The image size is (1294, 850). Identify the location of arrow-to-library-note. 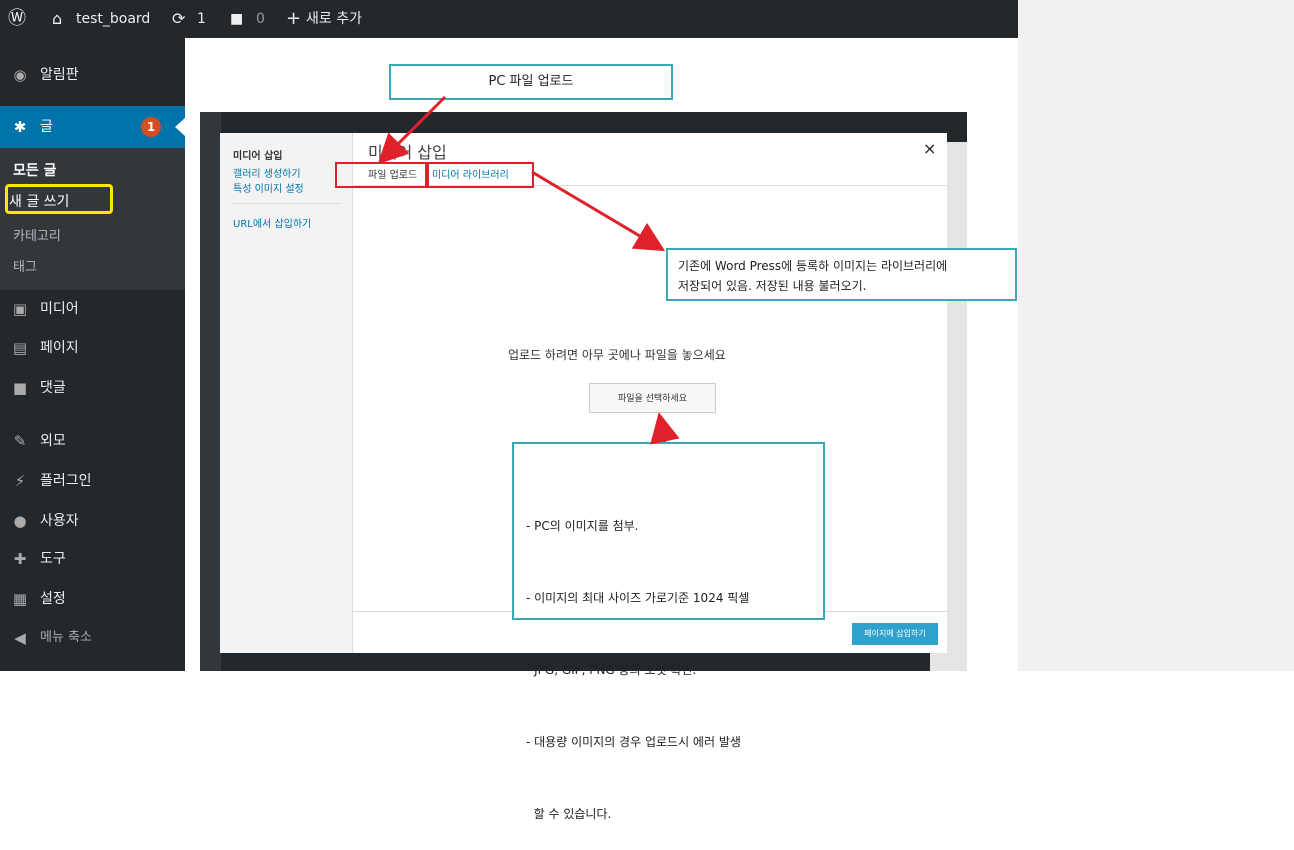
(598, 211).